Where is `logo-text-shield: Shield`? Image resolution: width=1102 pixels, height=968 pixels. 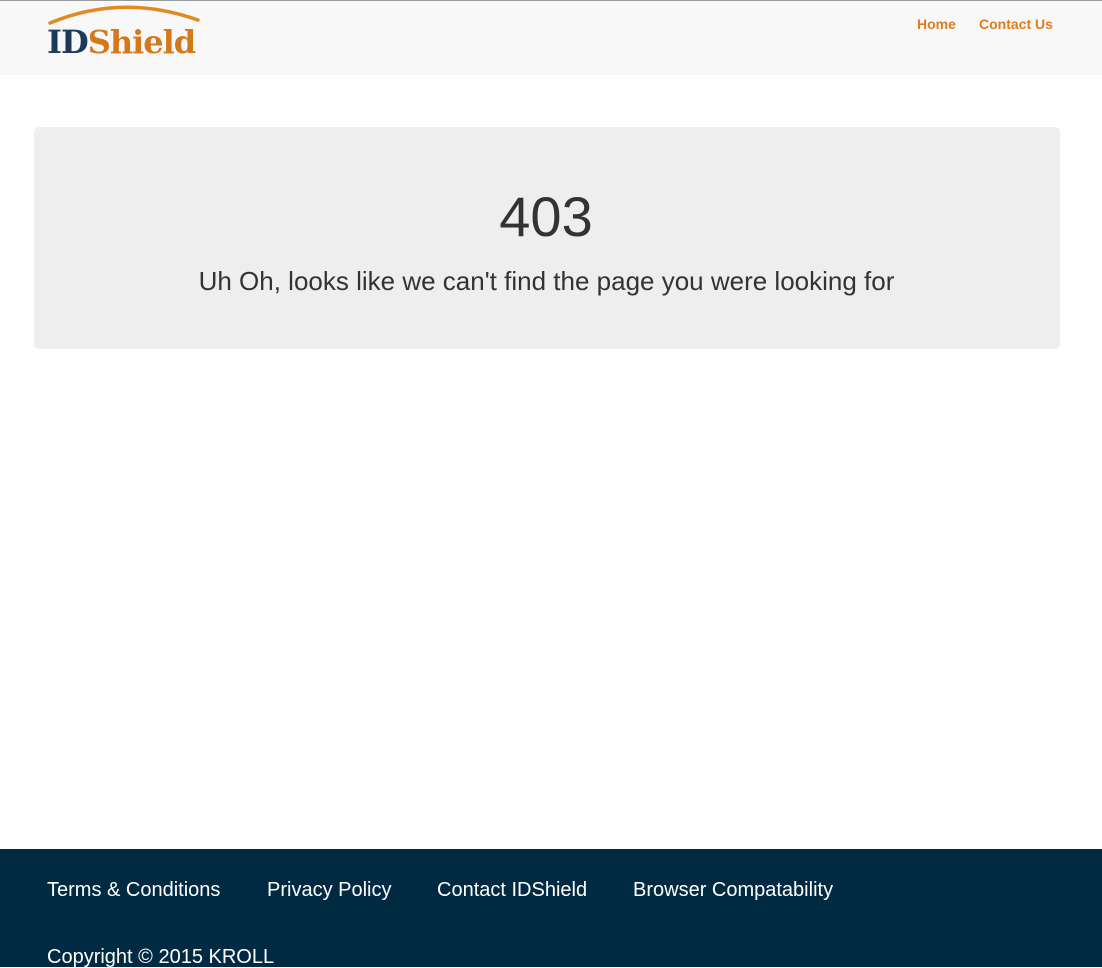 logo-text-shield: Shield is located at coordinates (142, 41).